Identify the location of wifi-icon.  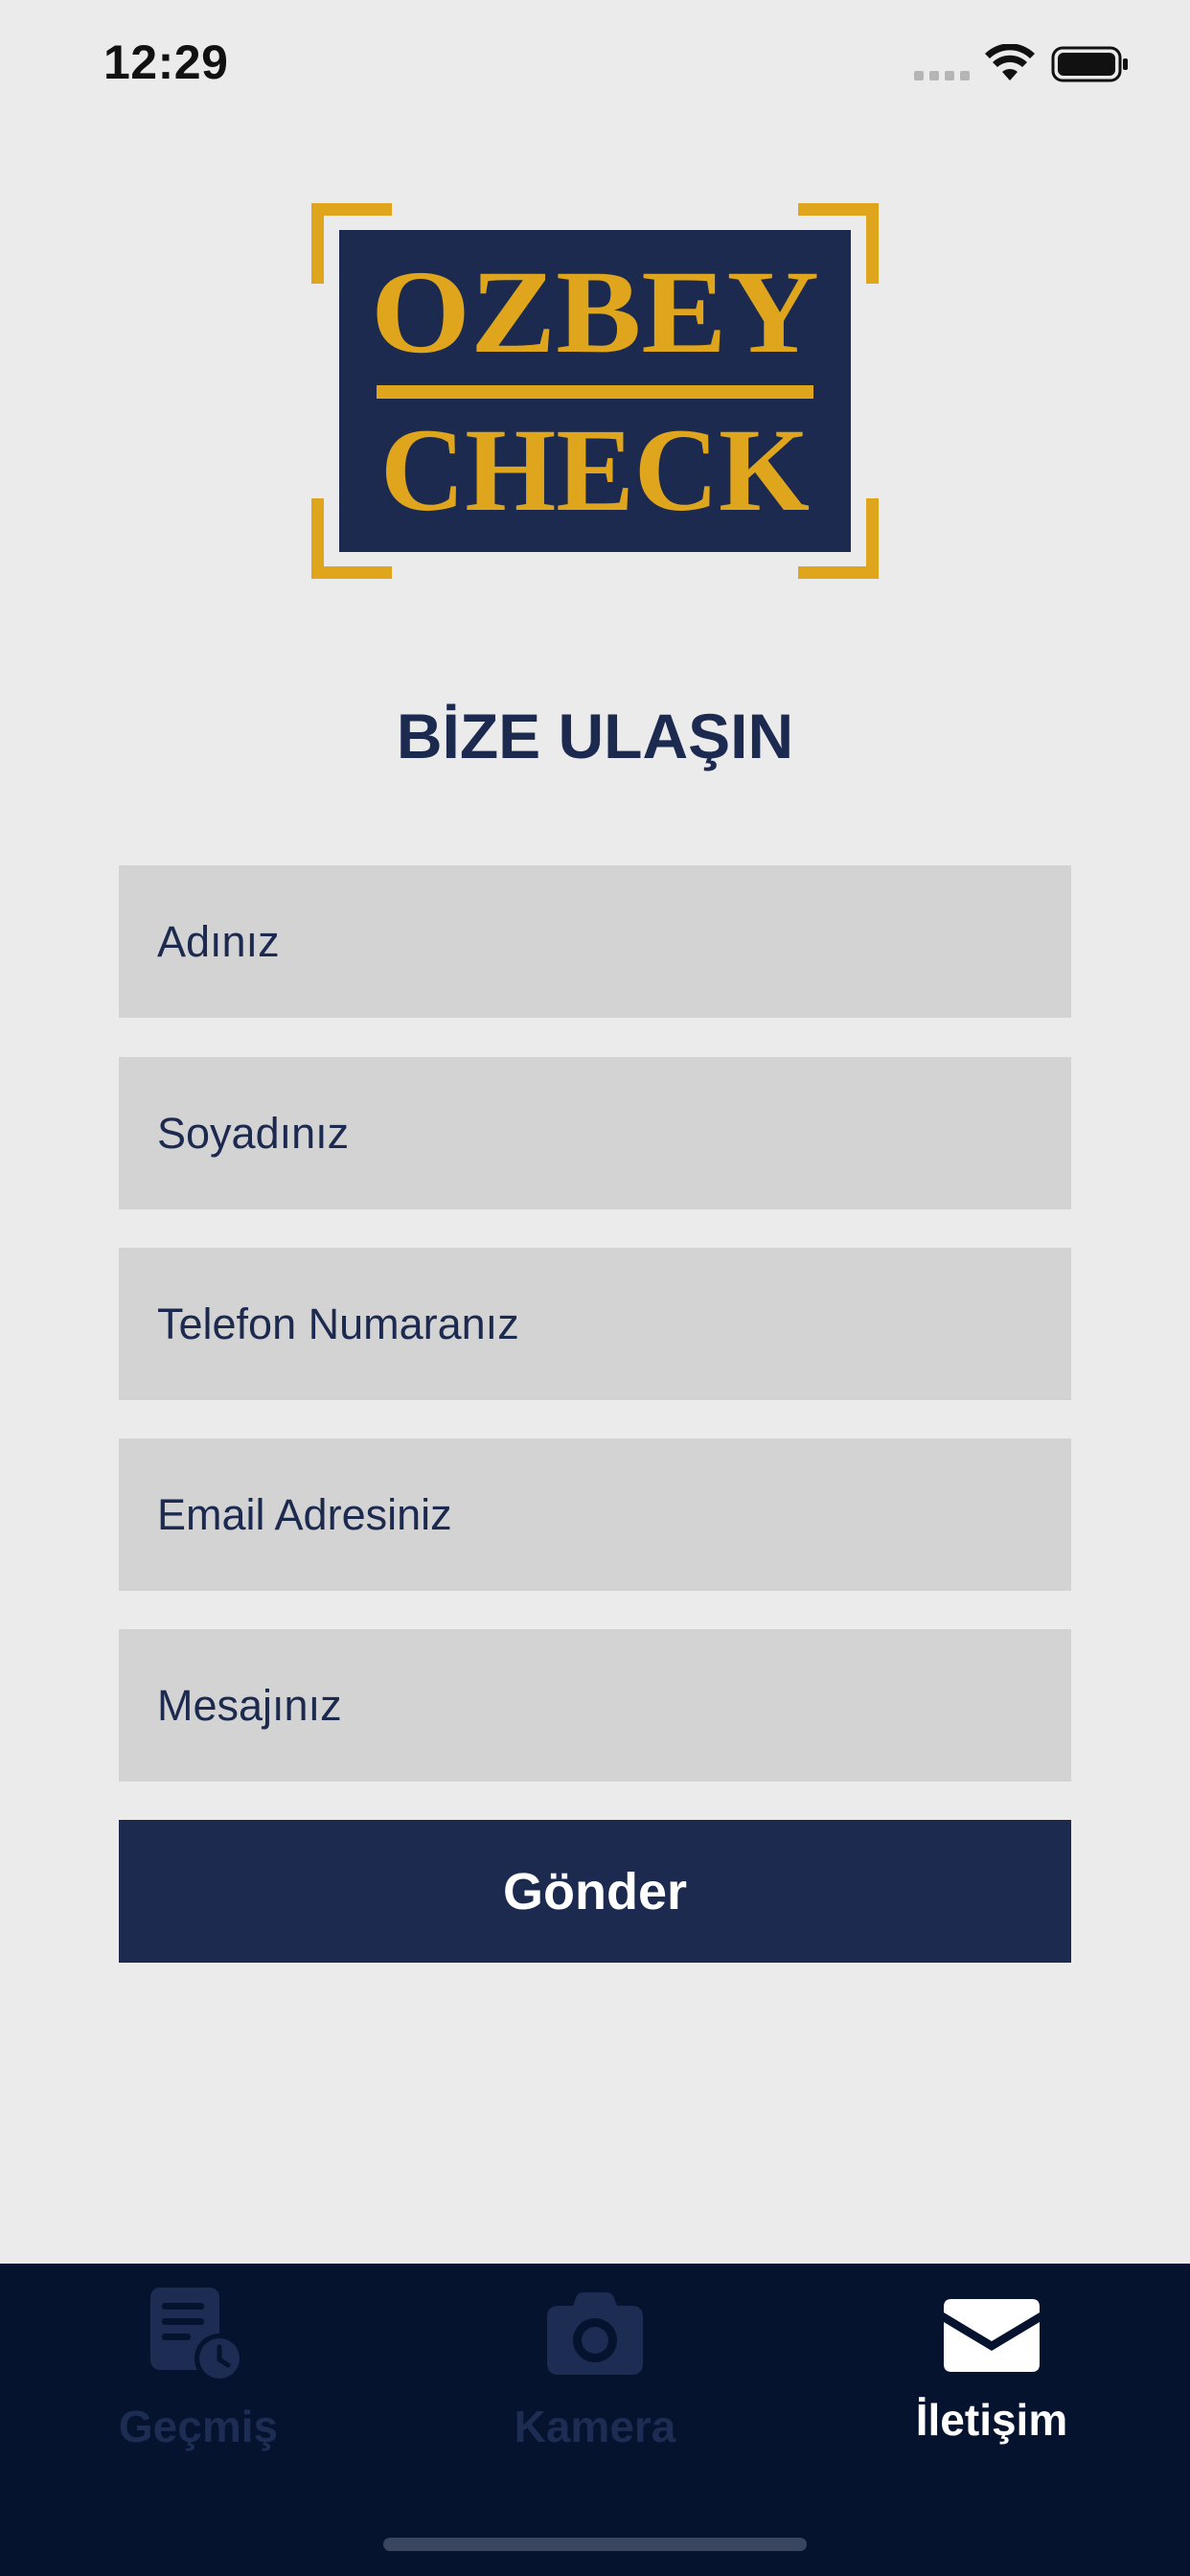
(1010, 62).